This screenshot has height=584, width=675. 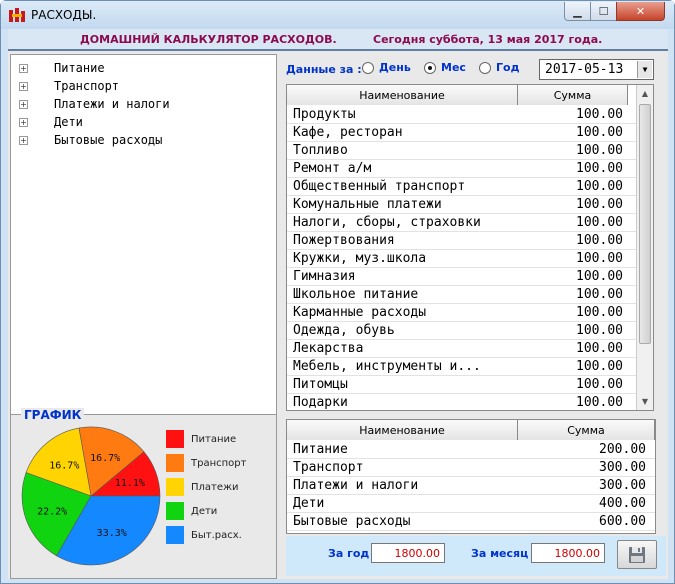 I want to click on title-bar: РАСХОДЫ. ▁ ☐ ✕, so click(x=337, y=15).